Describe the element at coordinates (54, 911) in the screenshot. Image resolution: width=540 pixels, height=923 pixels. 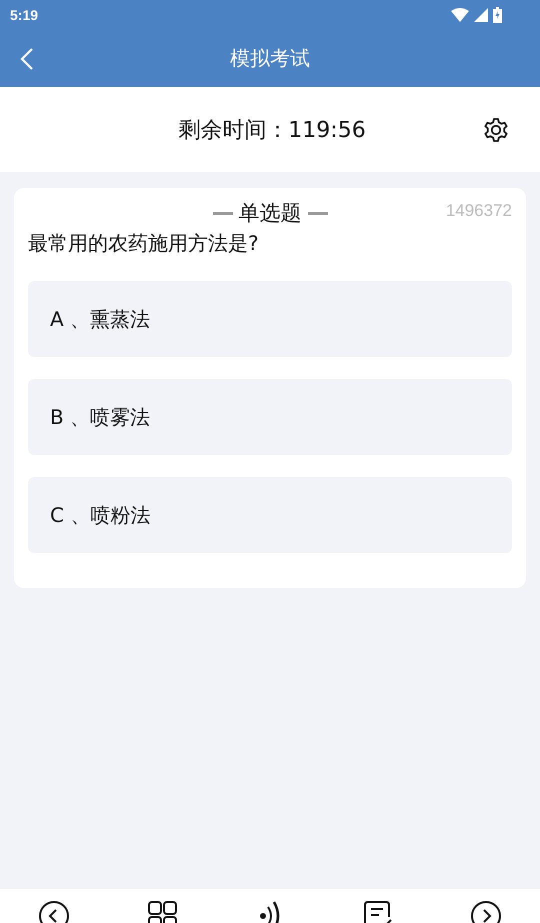
I see `previous-icon` at that location.